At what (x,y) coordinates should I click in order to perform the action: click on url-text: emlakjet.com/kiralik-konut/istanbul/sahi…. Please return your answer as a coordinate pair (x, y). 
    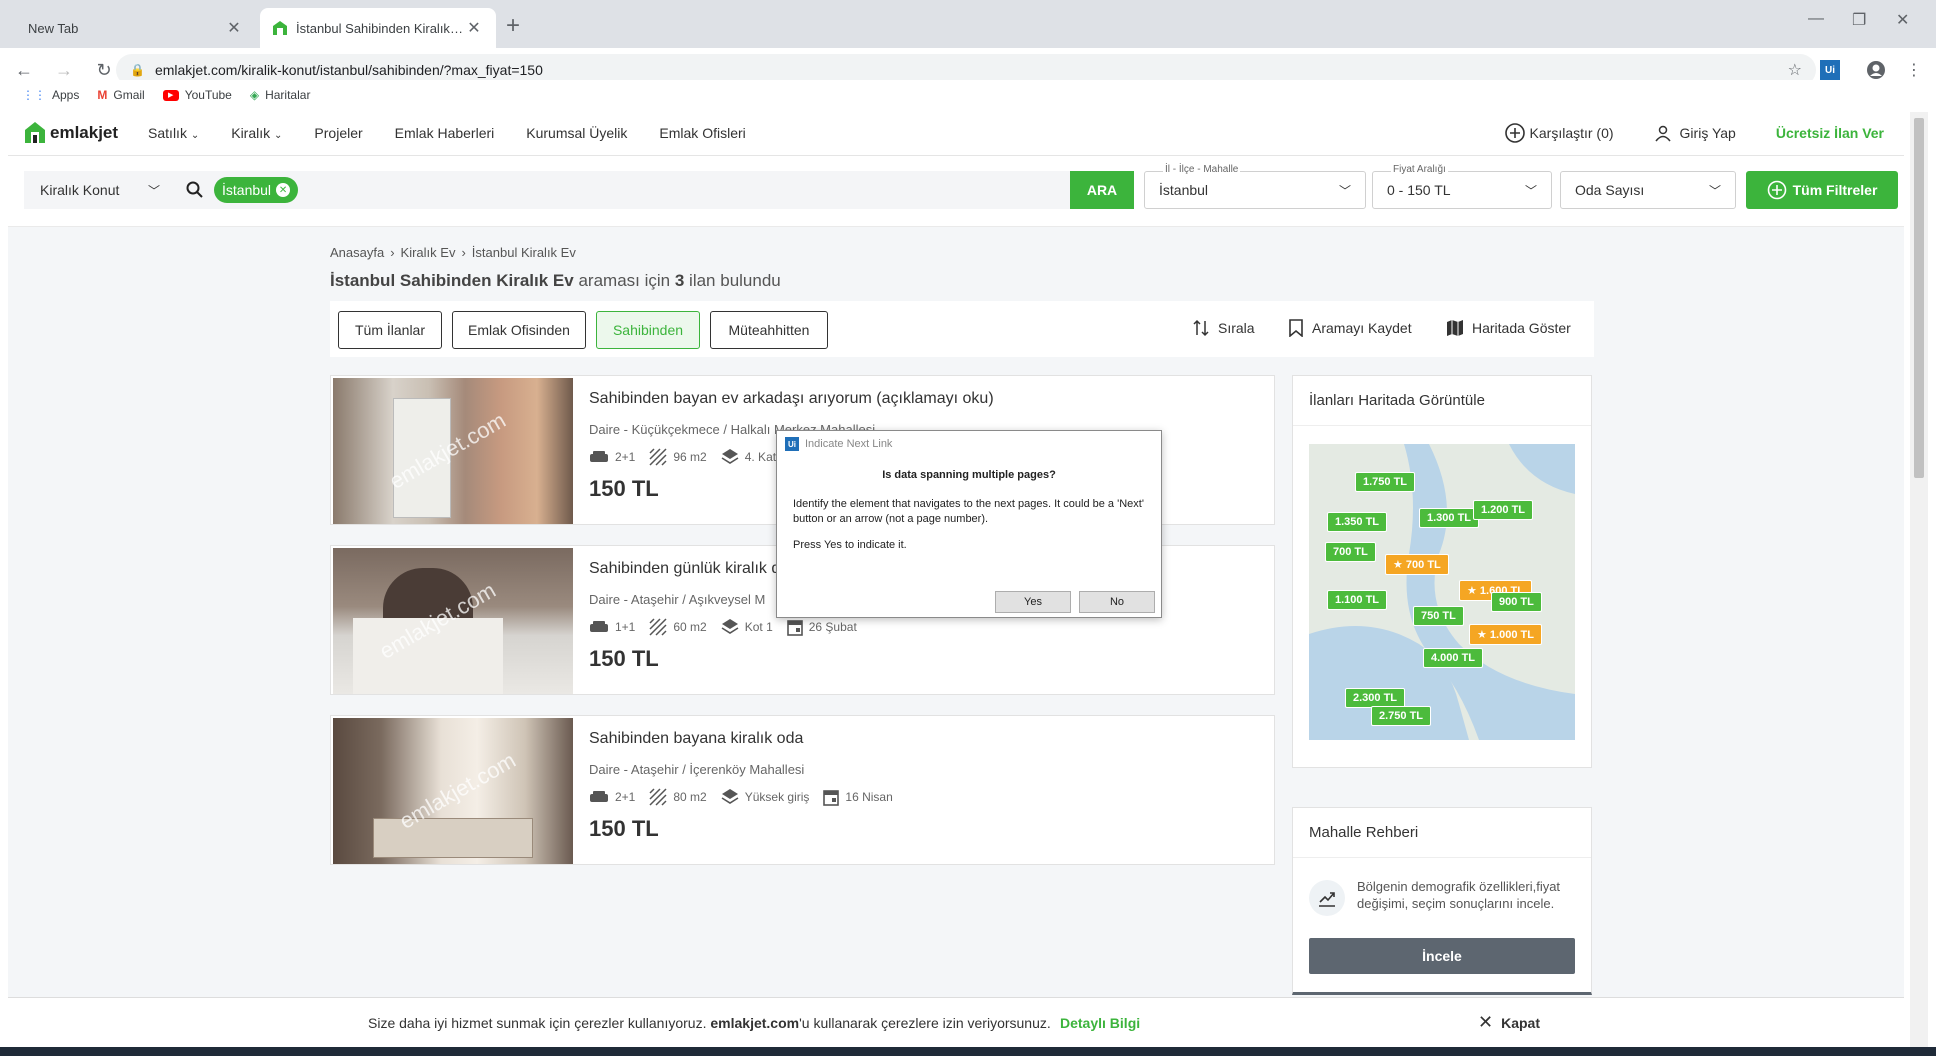
    Looking at the image, I should click on (348, 70).